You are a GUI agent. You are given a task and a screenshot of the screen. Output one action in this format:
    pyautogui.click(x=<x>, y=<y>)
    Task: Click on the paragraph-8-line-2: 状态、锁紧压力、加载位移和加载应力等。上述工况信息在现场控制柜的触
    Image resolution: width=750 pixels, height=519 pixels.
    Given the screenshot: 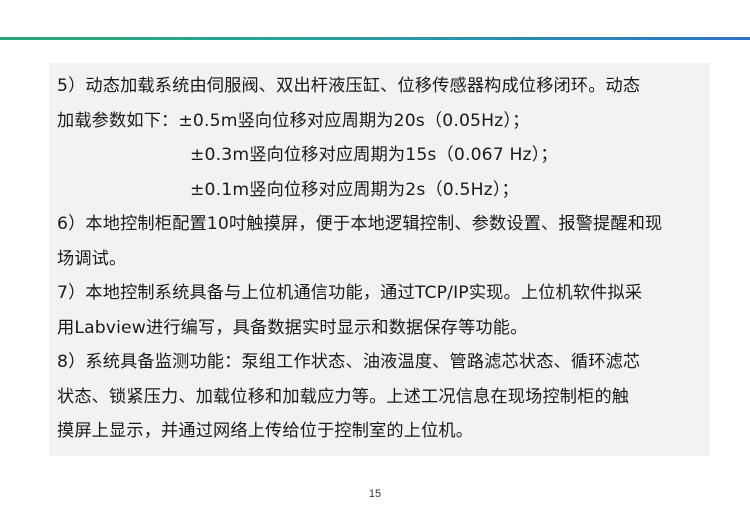 What is the action you would take?
    pyautogui.click(x=343, y=396)
    